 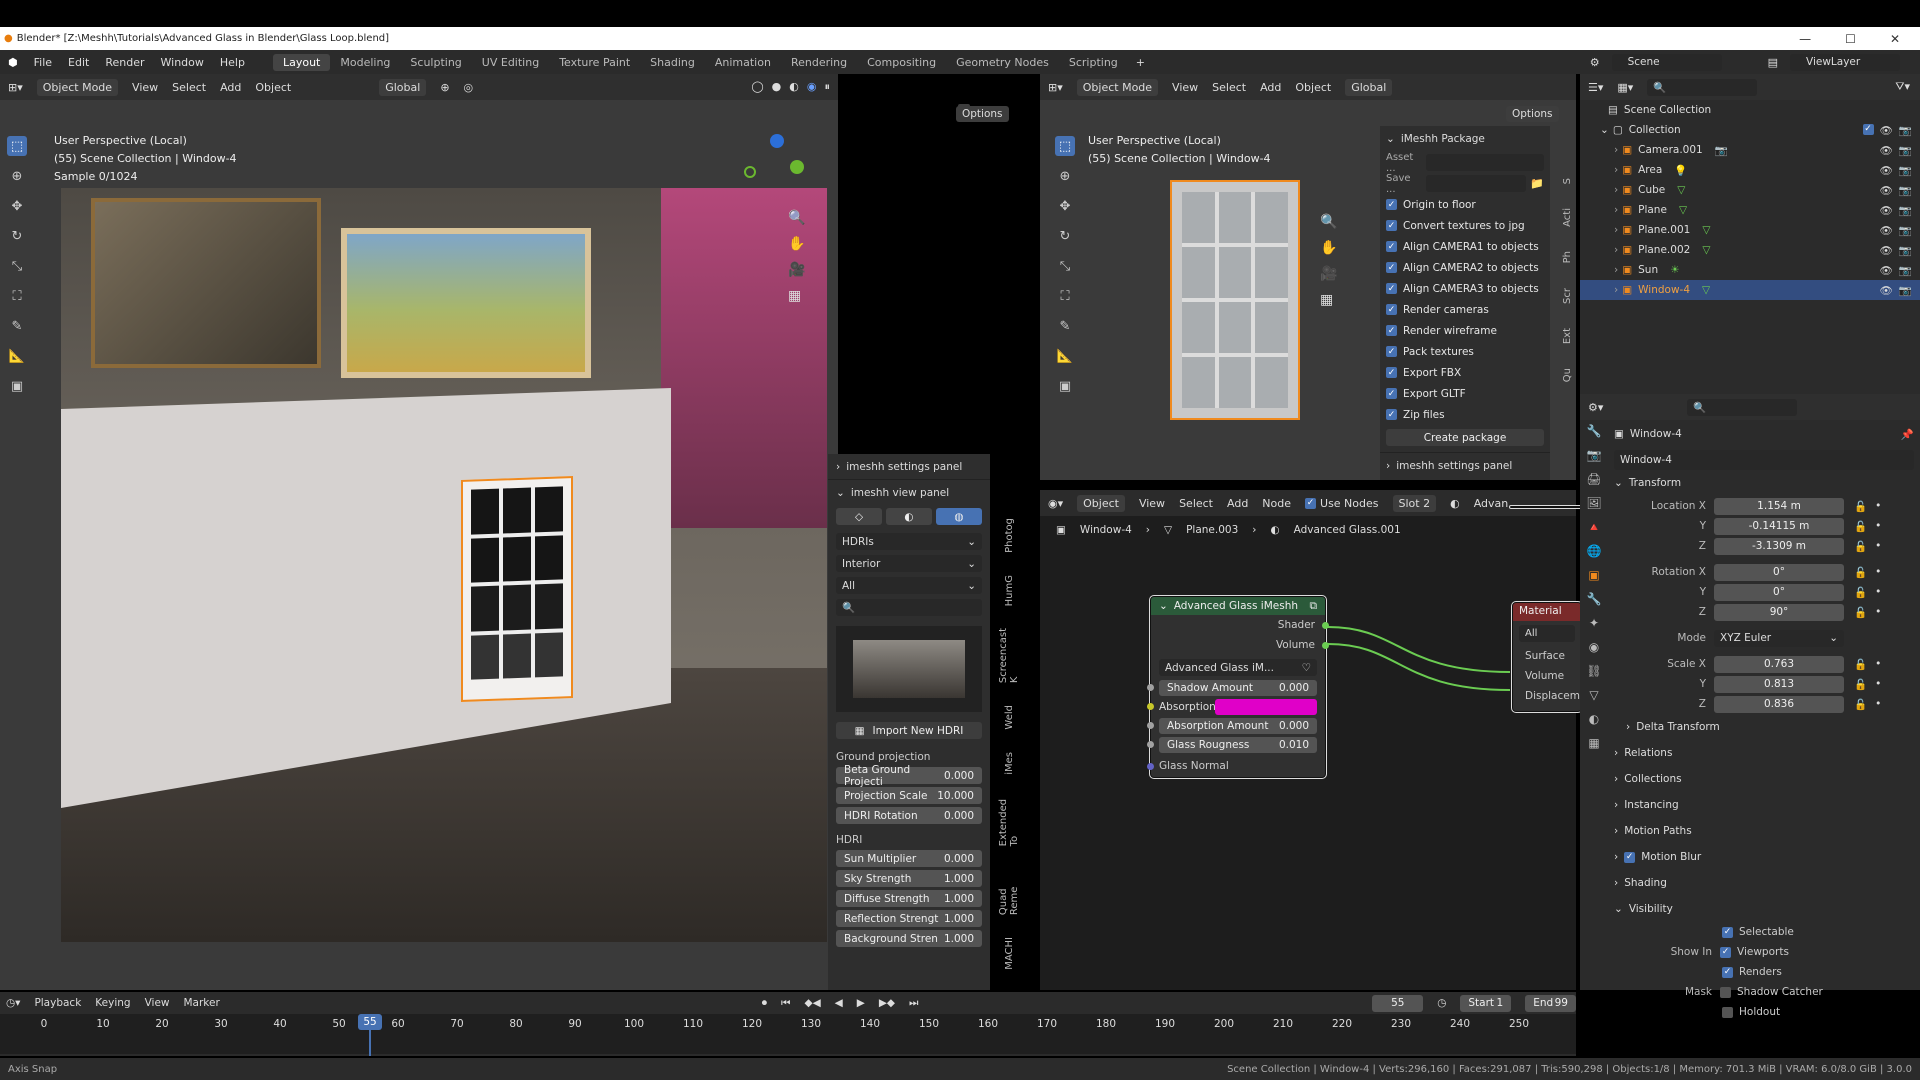 I want to click on end-frame-field: End 99, so click(x=1550, y=1003).